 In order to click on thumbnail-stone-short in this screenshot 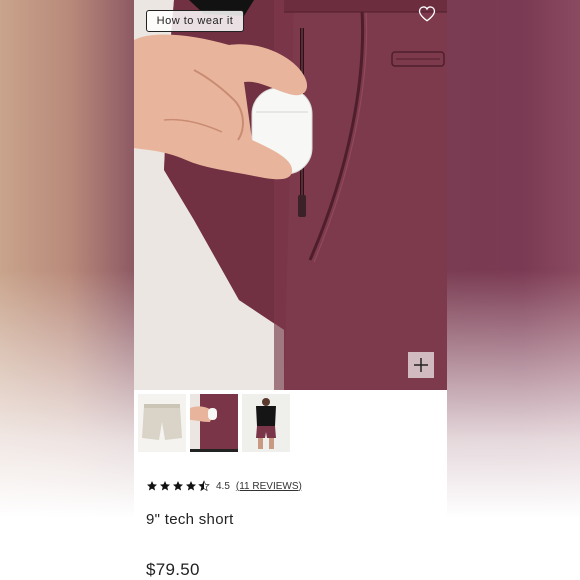, I will do `click(162, 423)`.